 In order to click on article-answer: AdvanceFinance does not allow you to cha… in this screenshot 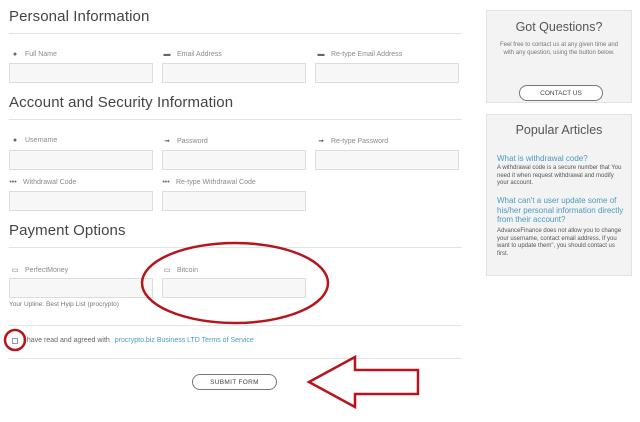, I will do `click(559, 242)`.